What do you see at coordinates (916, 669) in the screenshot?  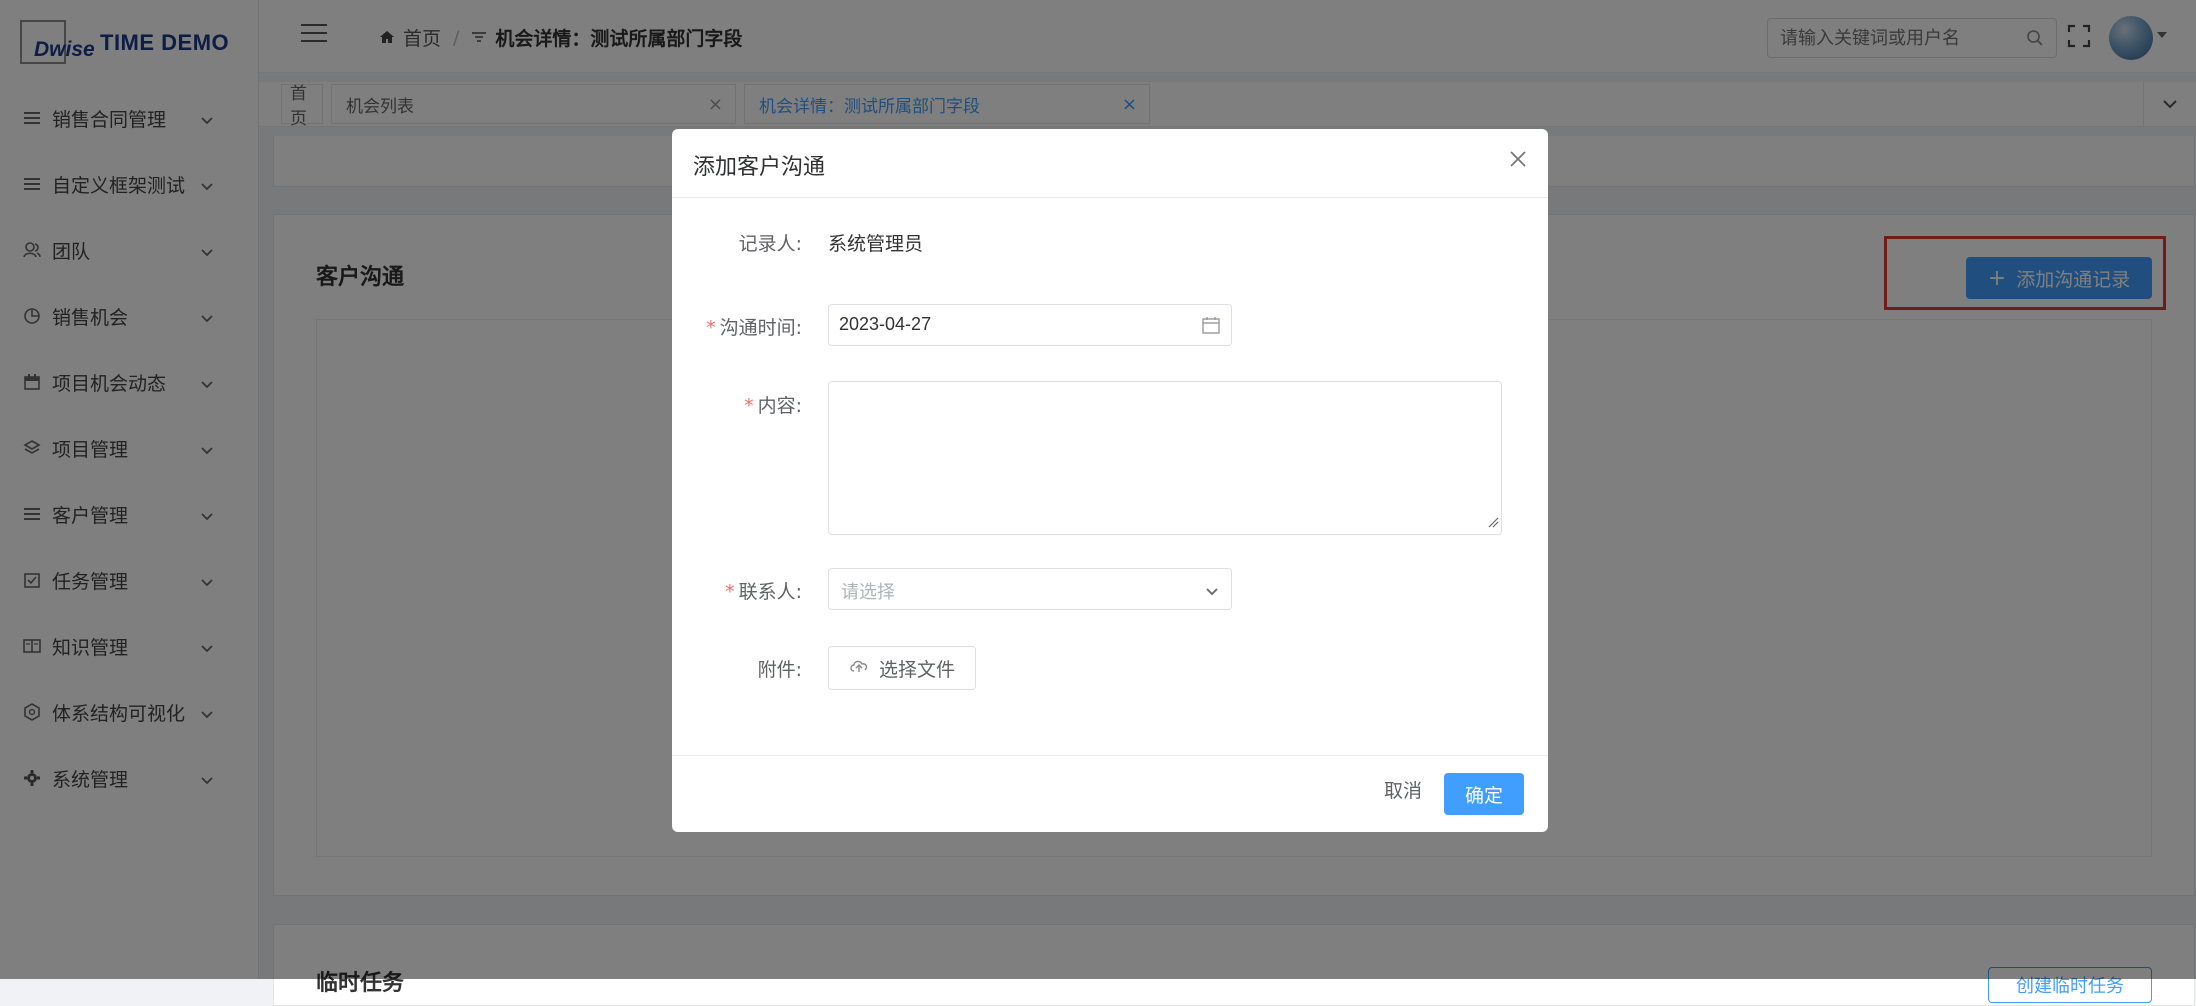 I see `button-label: 选择文件` at bounding box center [916, 669].